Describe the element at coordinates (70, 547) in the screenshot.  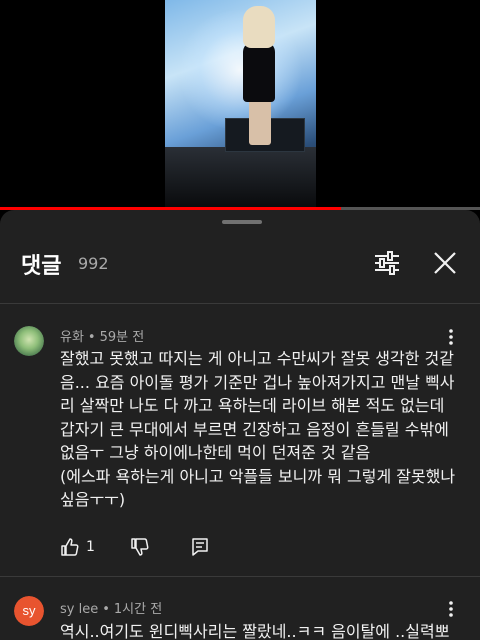
I see `thumbs-up-icon` at that location.